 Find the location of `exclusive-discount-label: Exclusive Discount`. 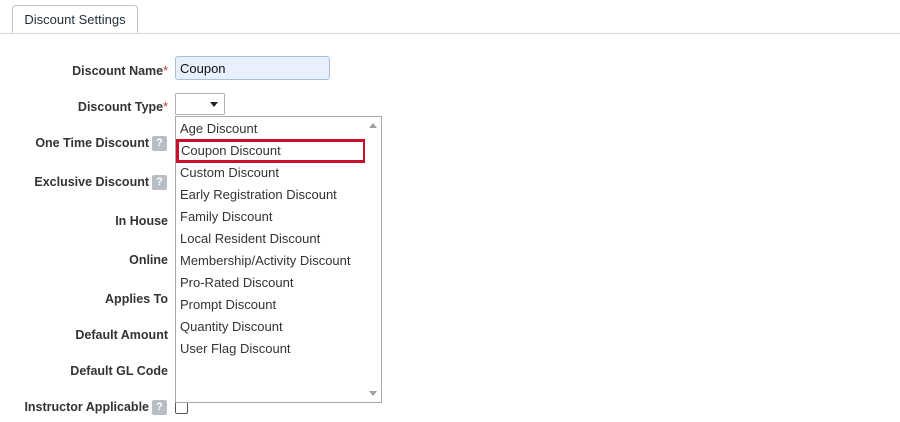

exclusive-discount-label: Exclusive Discount is located at coordinates (91, 182).